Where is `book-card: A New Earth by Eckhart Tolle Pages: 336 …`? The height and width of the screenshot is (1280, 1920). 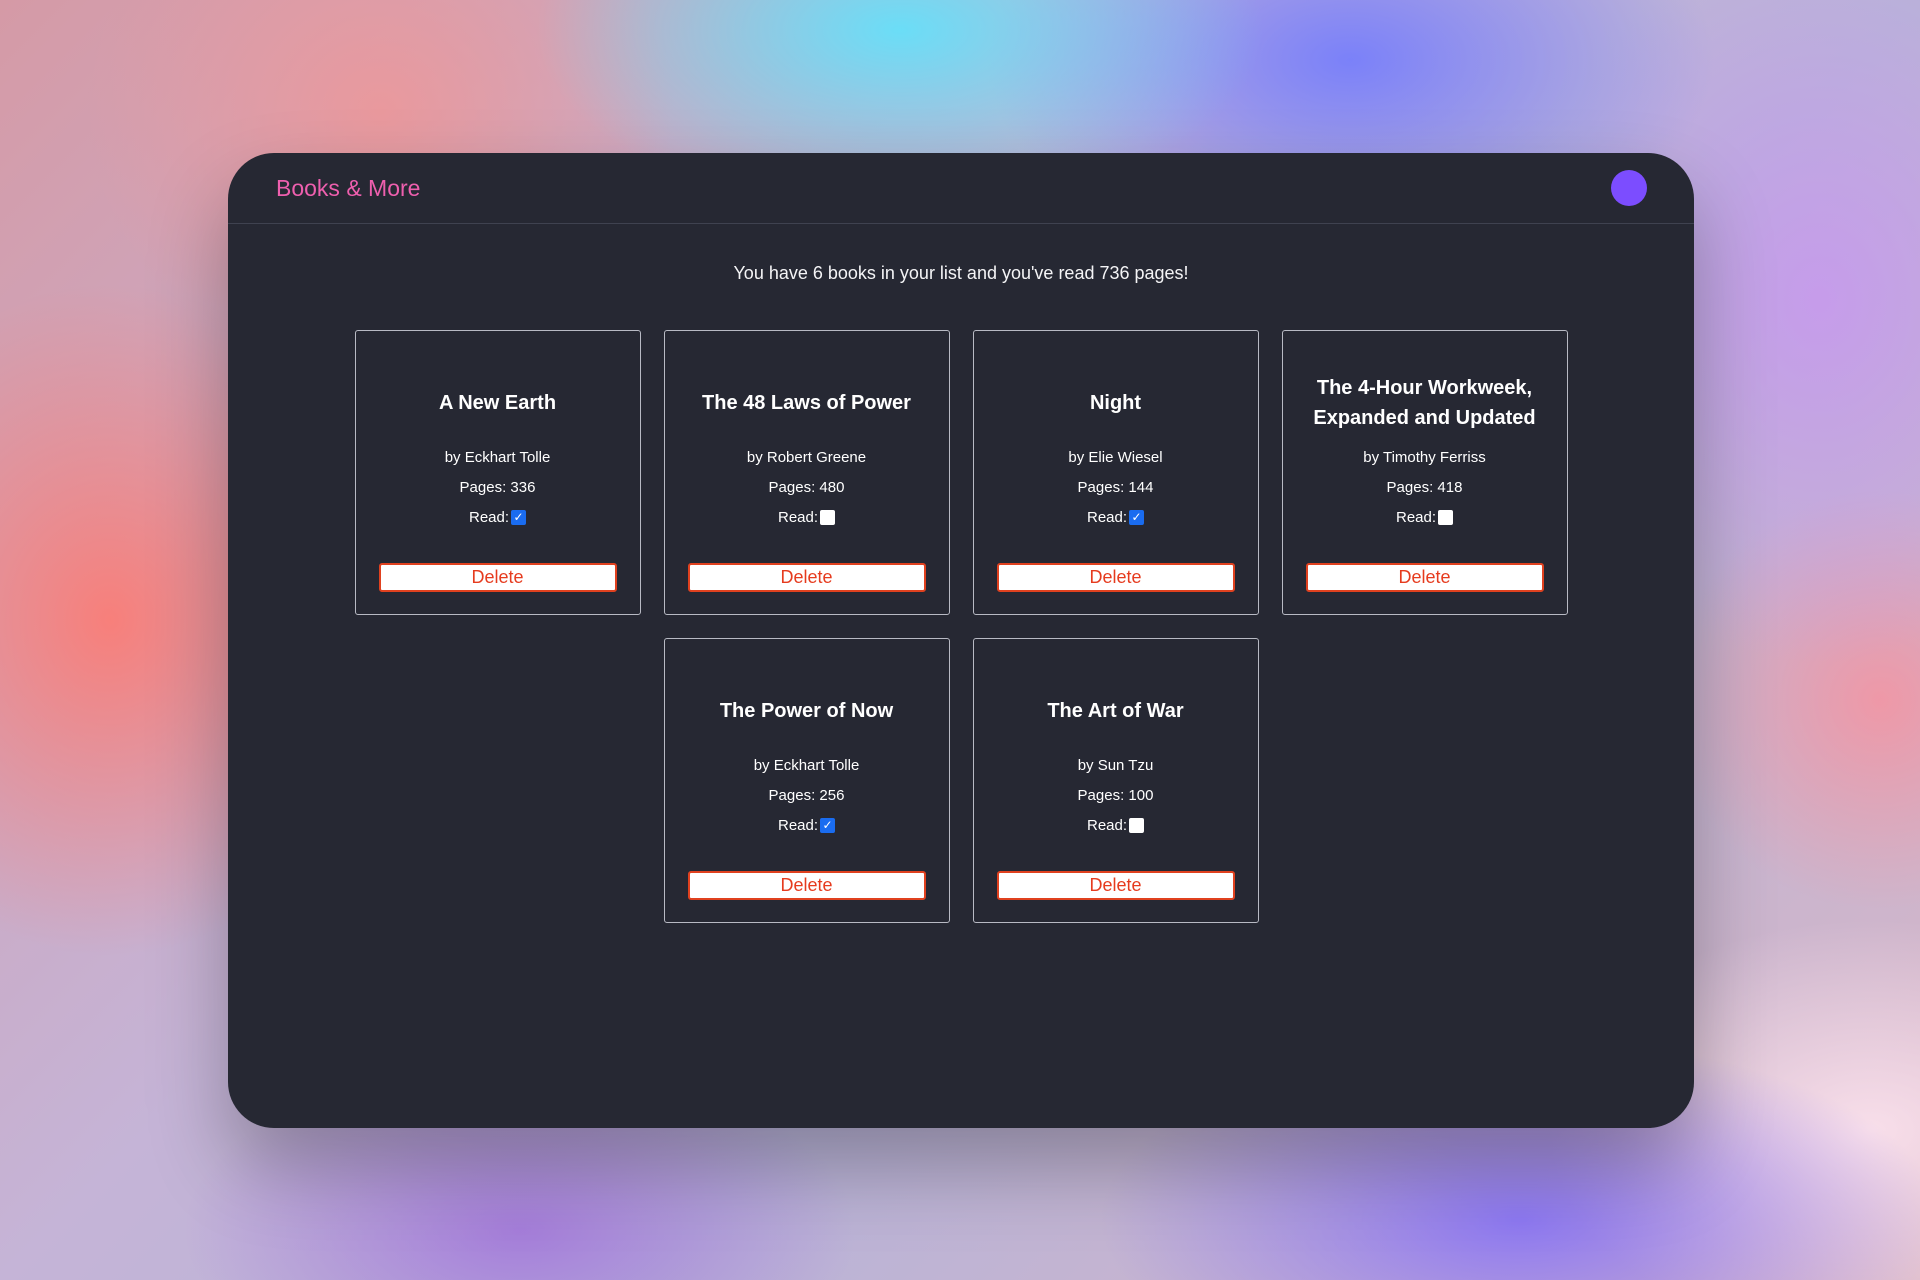
book-card: A New Earth by Eckhart Tolle Pages: 336 … is located at coordinates (497, 472).